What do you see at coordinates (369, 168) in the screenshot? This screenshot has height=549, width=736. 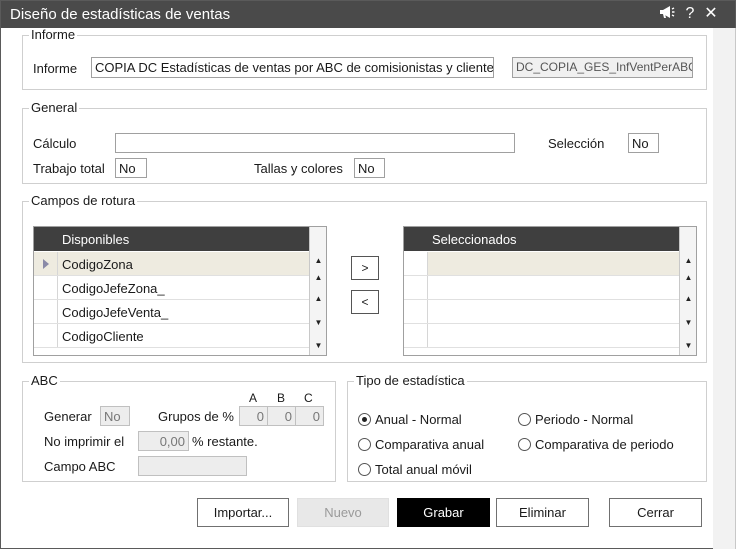 I see `tallas-colores-field: No` at bounding box center [369, 168].